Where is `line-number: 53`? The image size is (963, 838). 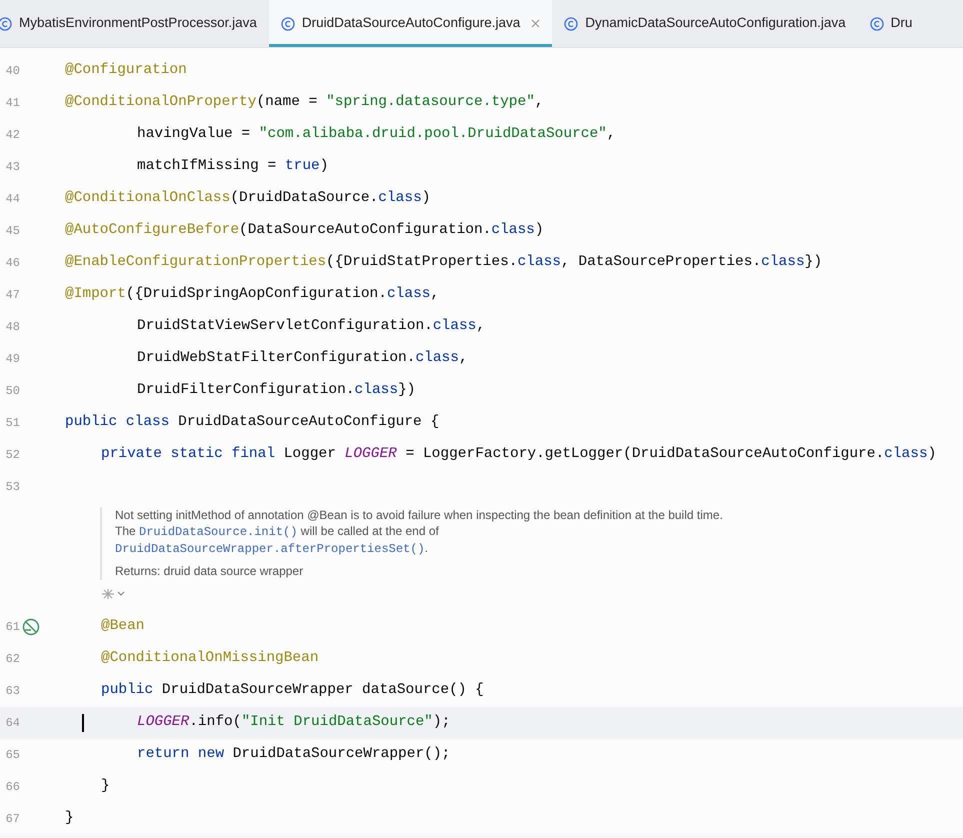 line-number: 53 is located at coordinates (12, 487).